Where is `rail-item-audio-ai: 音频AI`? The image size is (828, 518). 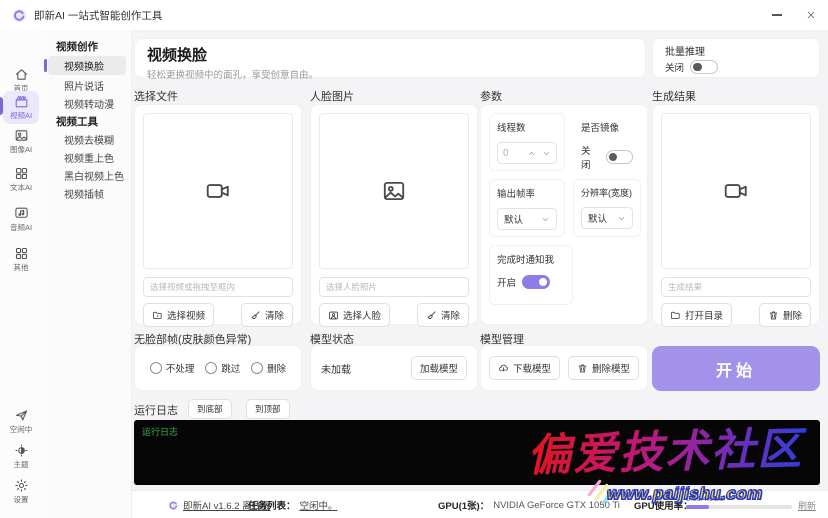
rail-item-audio-ai: 音频AI is located at coordinates (21, 219).